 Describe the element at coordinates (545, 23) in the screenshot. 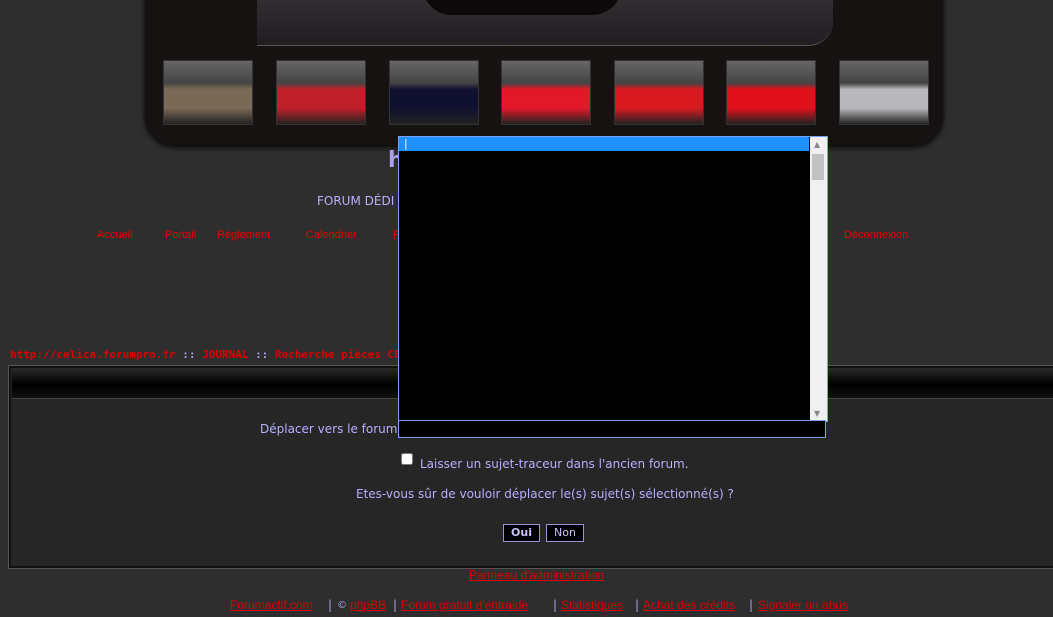

I see `hero-image` at that location.